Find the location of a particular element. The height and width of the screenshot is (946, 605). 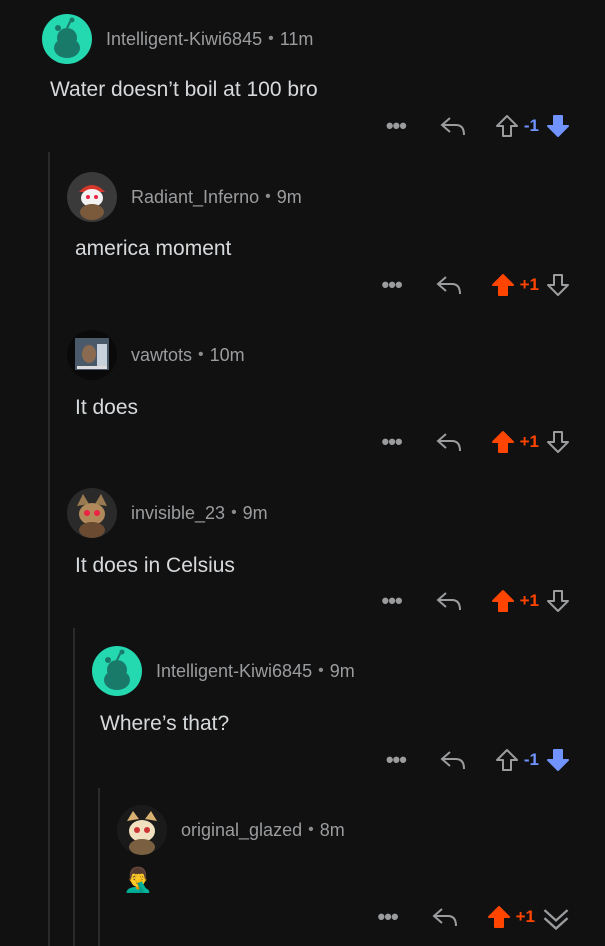

timestamp: 10m is located at coordinates (227, 354).